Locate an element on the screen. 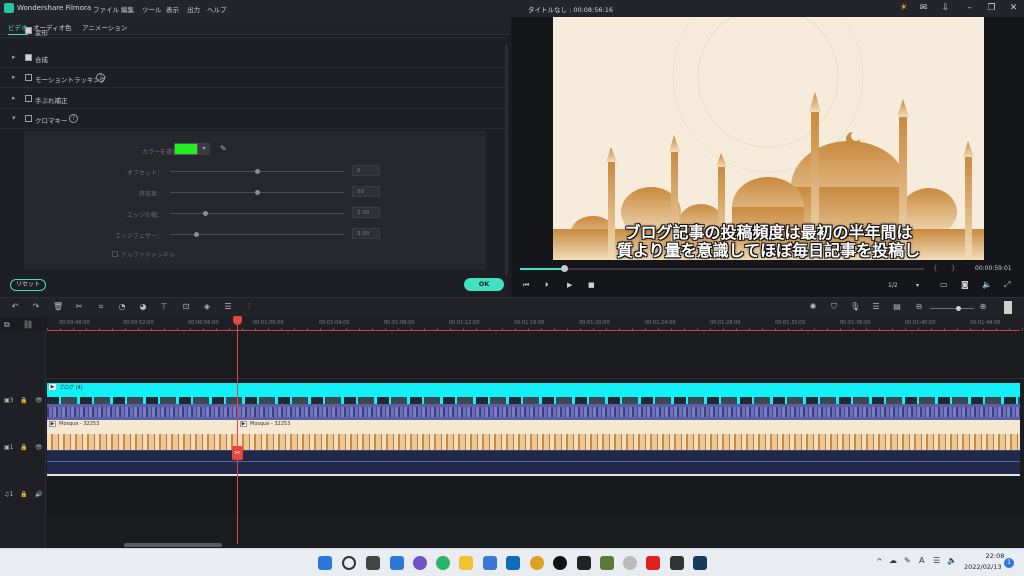 The image size is (1024, 576). pen-icon: ✎ is located at coordinates (907, 560).